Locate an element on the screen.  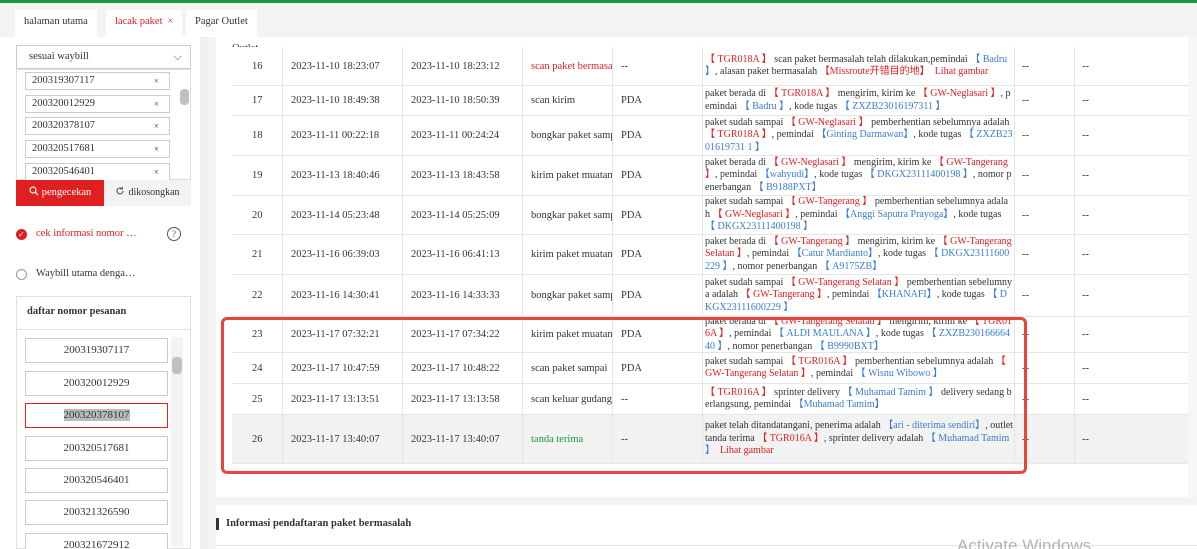
chevron-down-icon: ⌵ is located at coordinates (177, 57).